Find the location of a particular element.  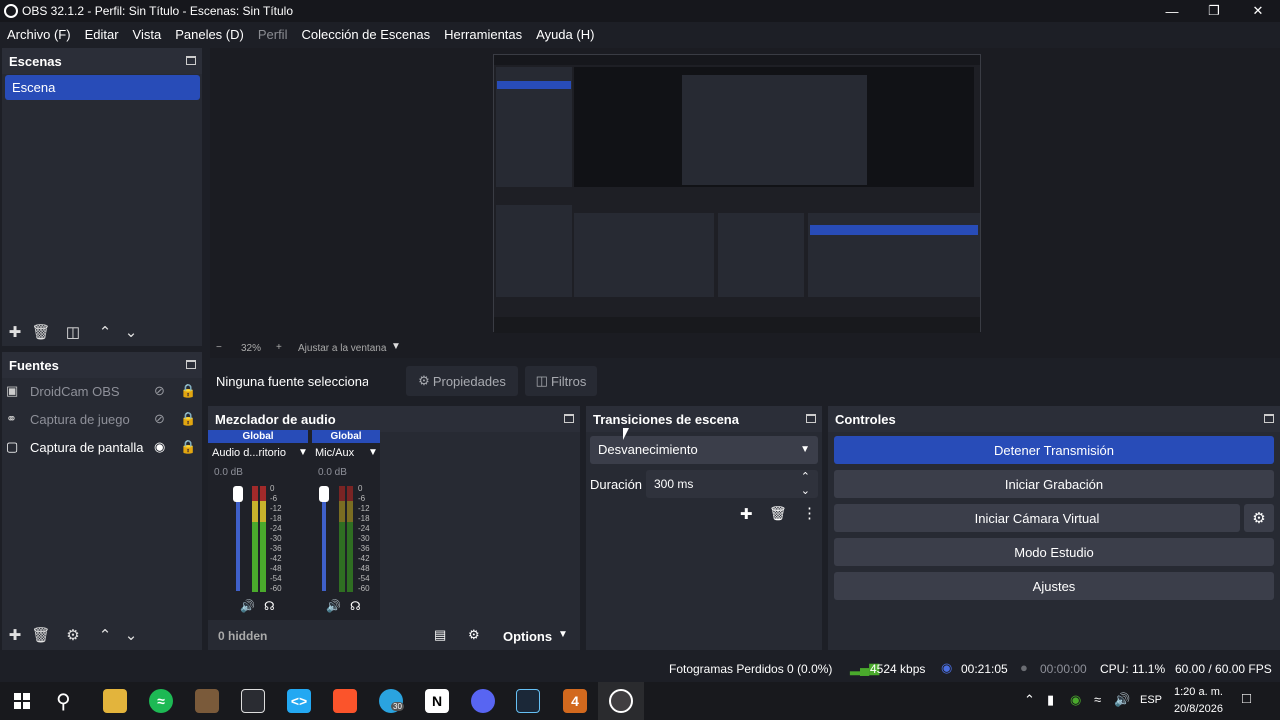

virtual-cam-settings-button: ⚙ is located at coordinates (1259, 518).